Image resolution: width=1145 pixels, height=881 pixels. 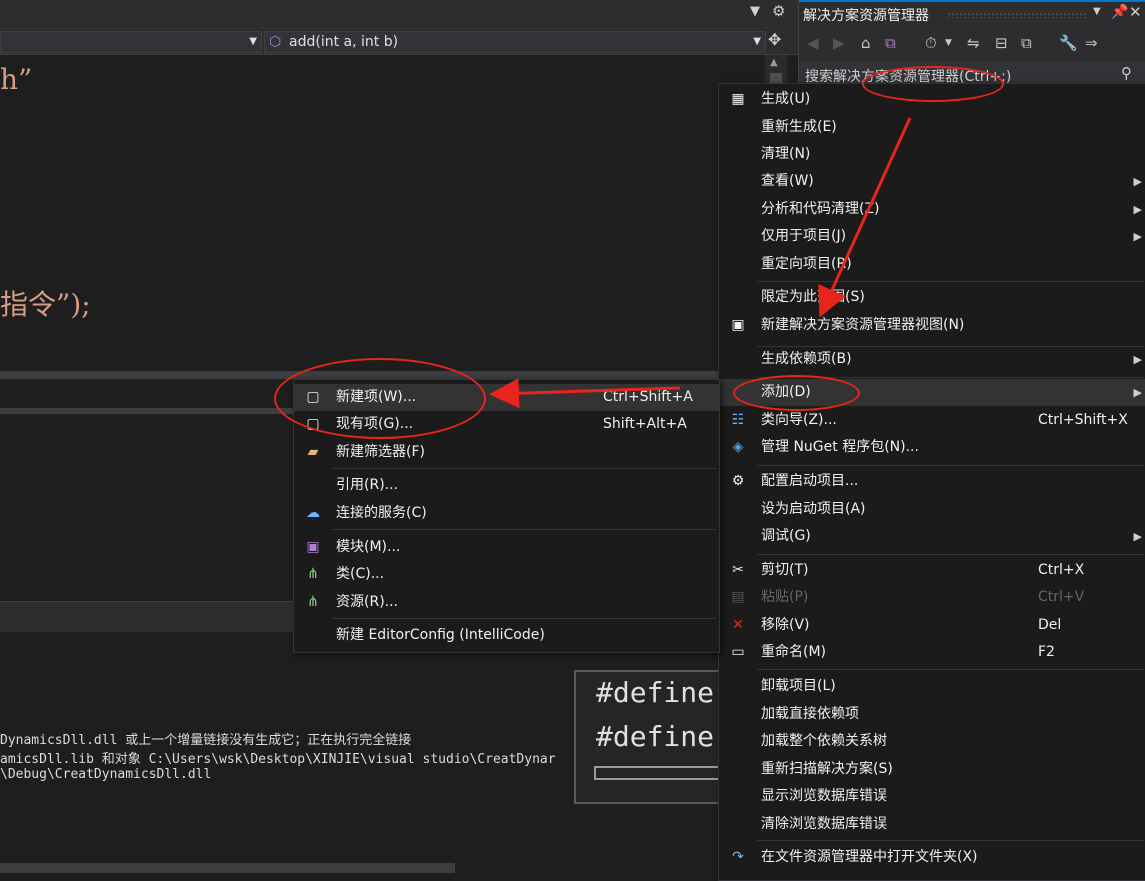 I want to click on annotation-arrow-to-new-item, so click(x=585, y=393).